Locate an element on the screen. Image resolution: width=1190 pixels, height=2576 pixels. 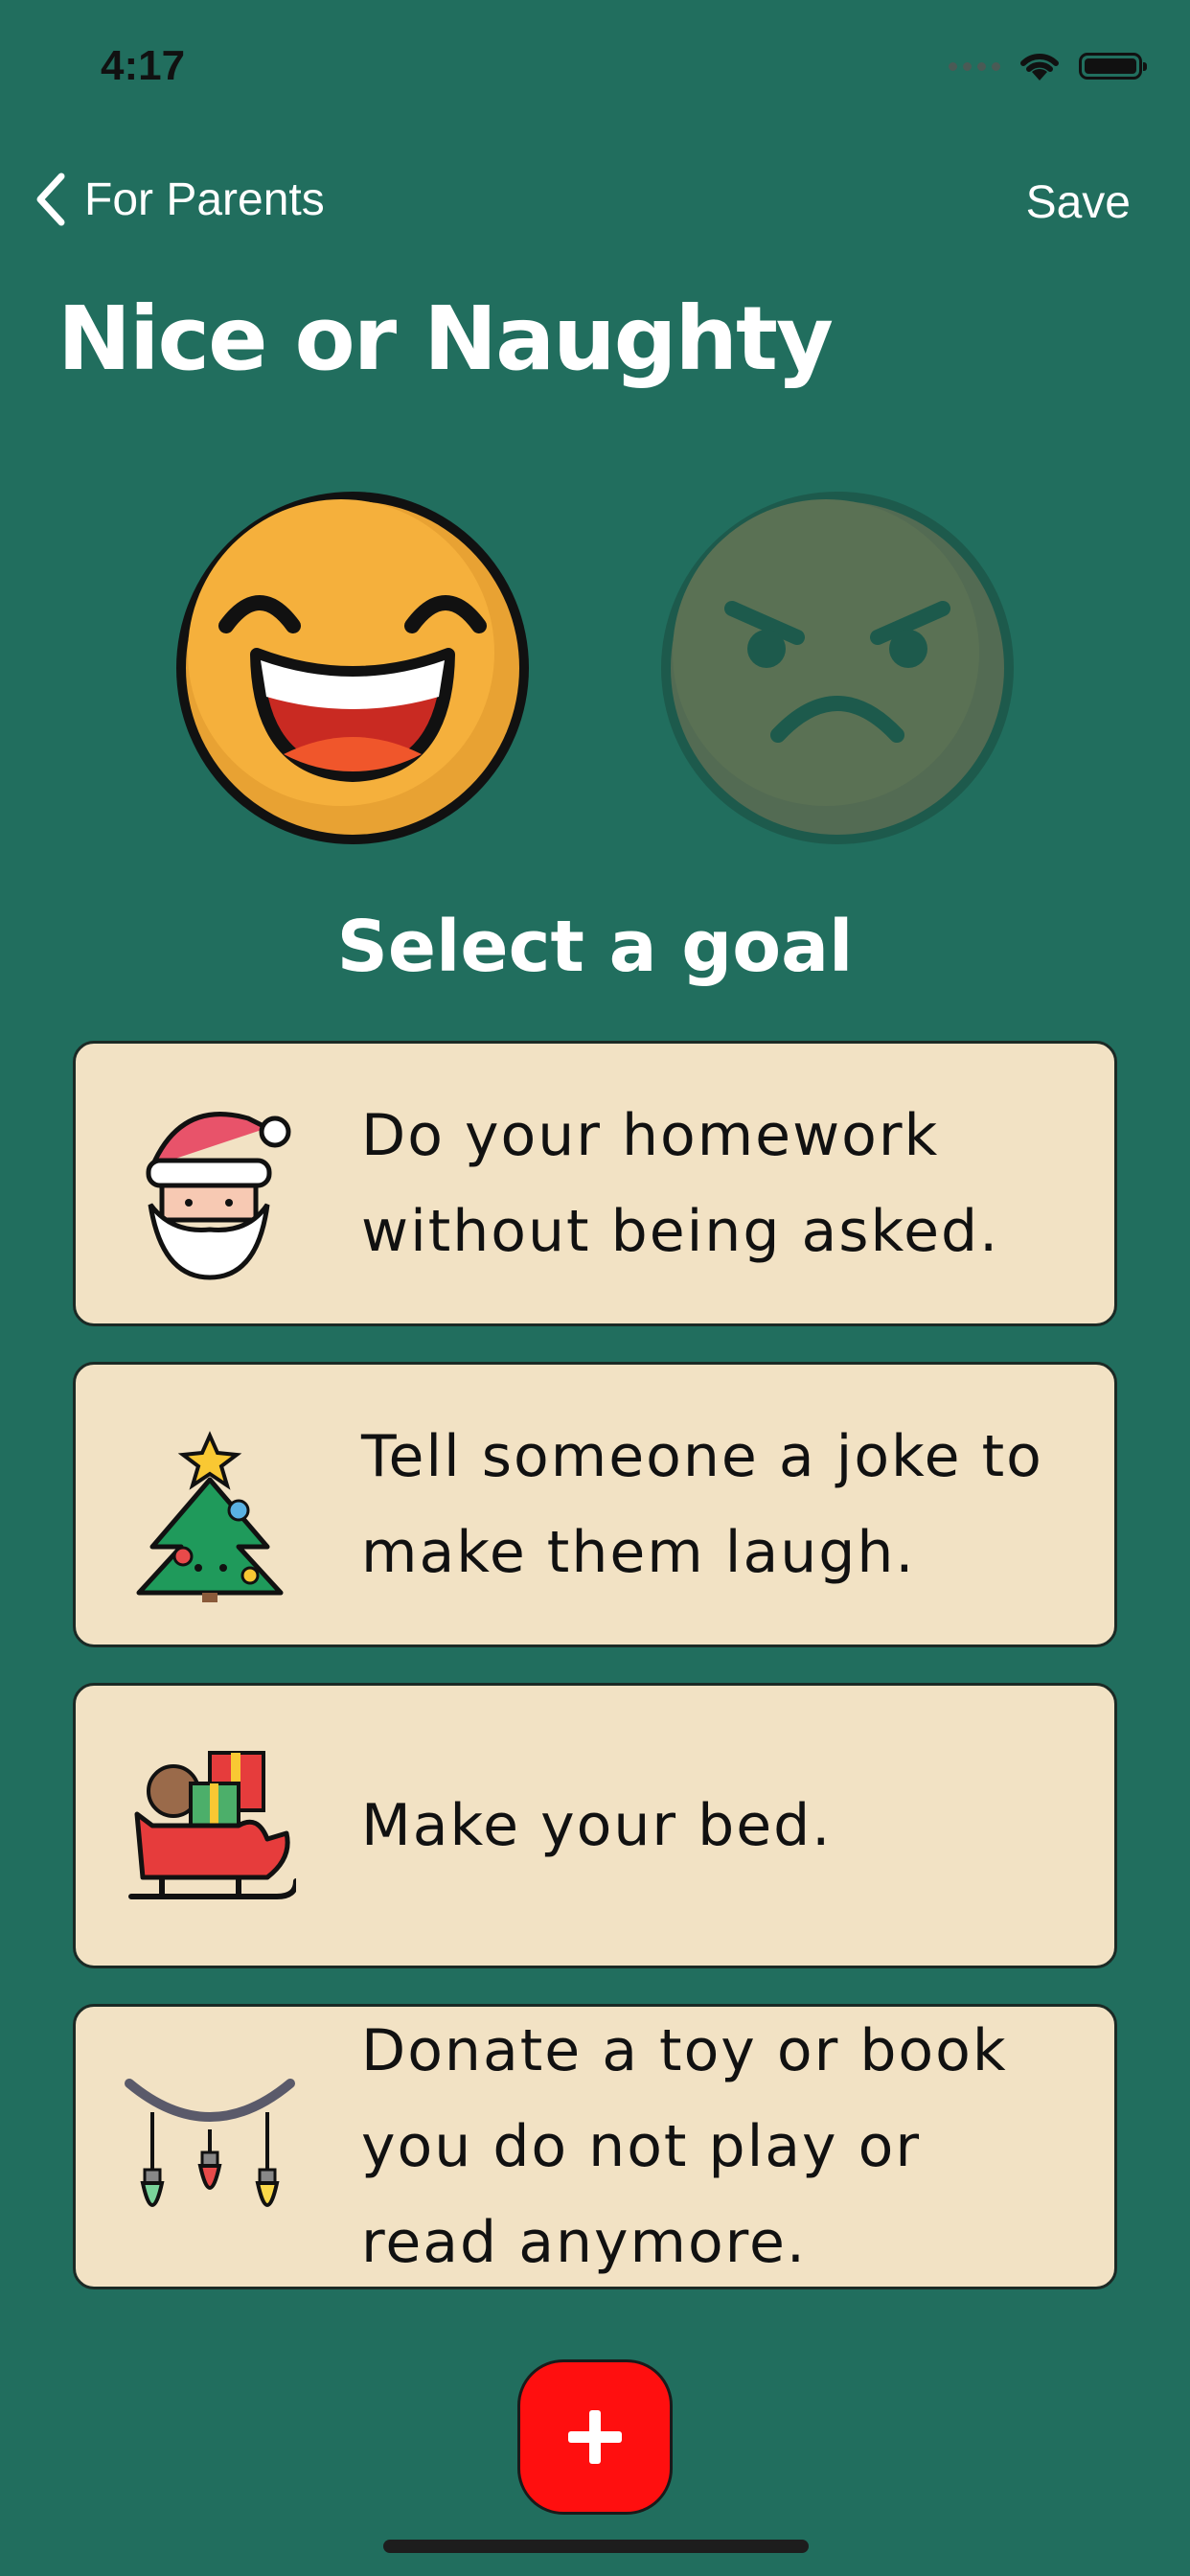
battery-icon is located at coordinates (1113, 66).